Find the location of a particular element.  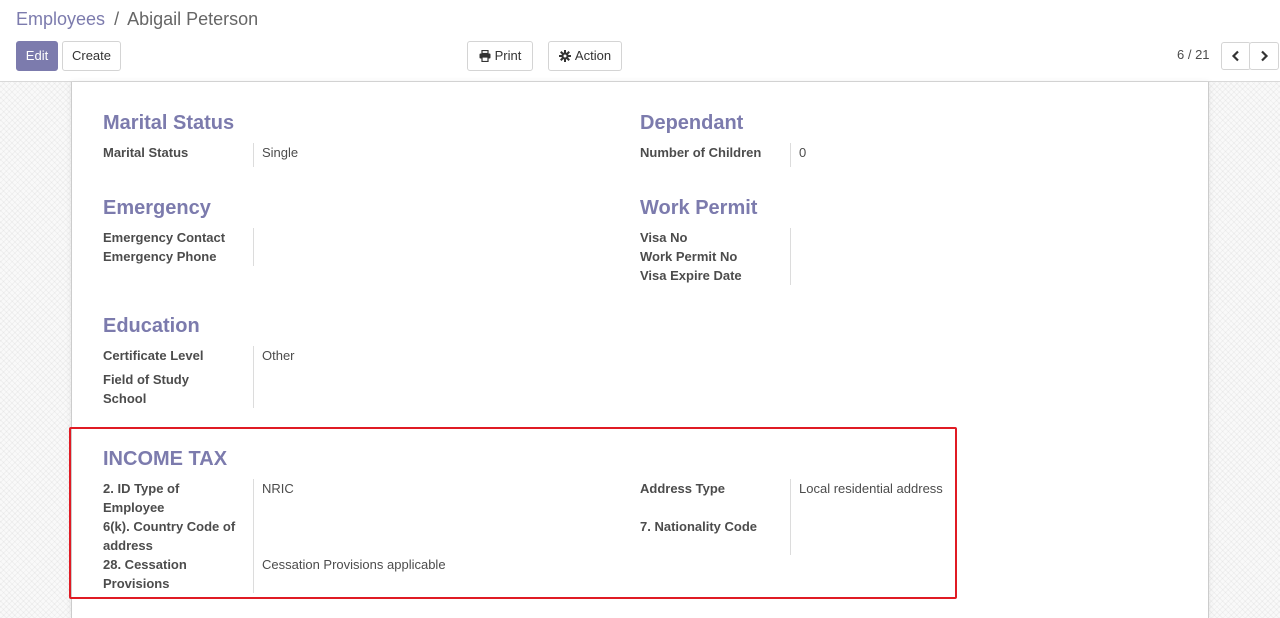

edit-button: Edit is located at coordinates (37, 56).